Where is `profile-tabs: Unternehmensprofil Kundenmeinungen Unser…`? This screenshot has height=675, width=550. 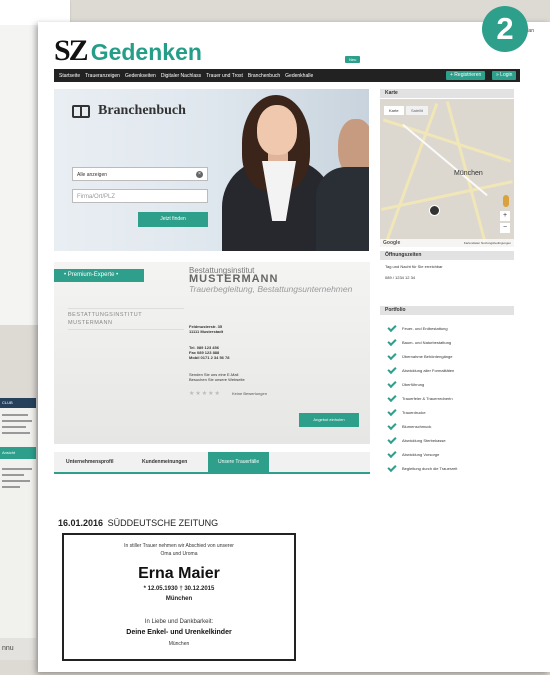
profile-tabs: Unternehmensprofil Kundenmeinungen Unser… is located at coordinates (212, 463).